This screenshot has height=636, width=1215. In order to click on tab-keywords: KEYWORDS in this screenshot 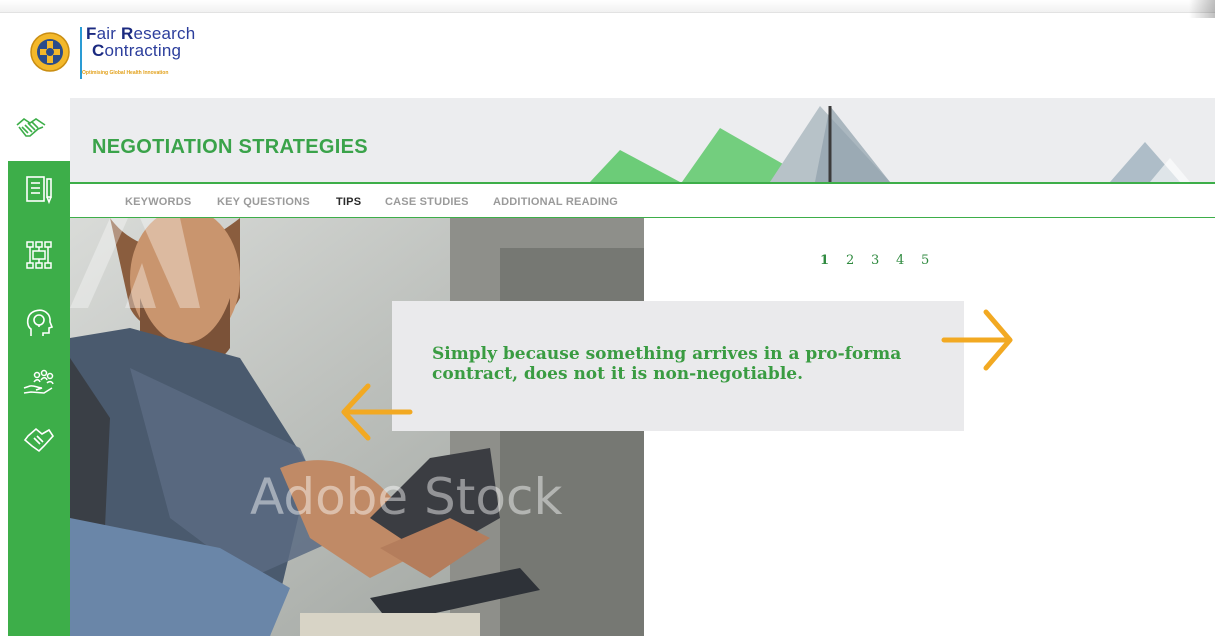, I will do `click(158, 202)`.